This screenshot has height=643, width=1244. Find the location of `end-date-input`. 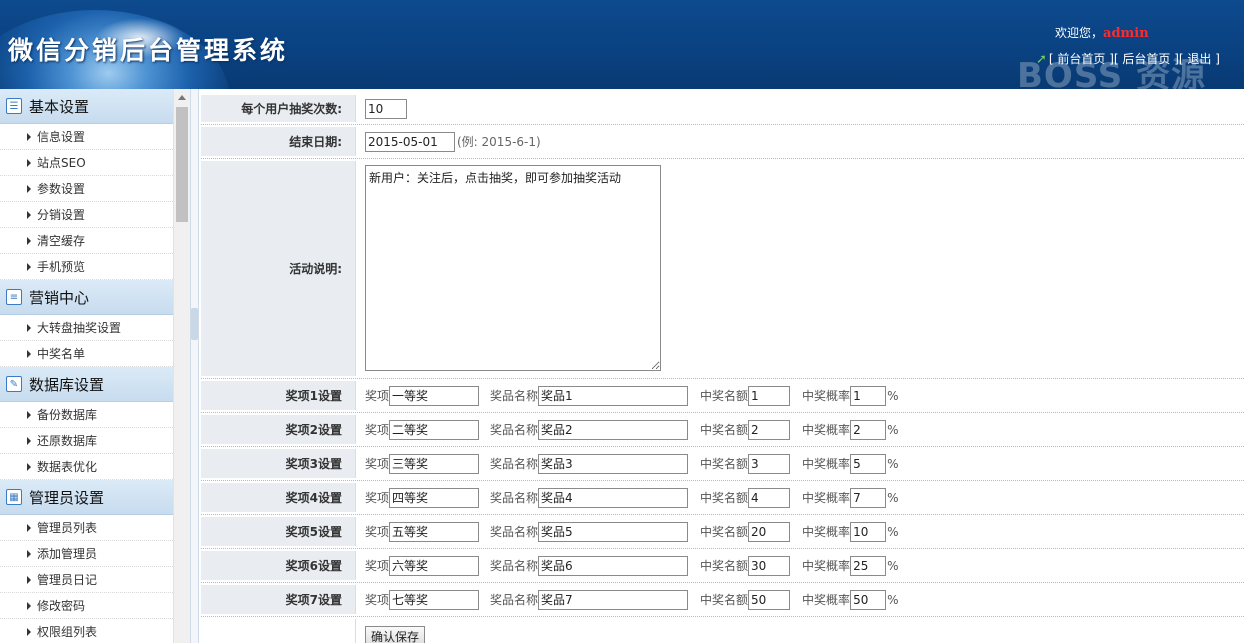

end-date-input is located at coordinates (410, 141).